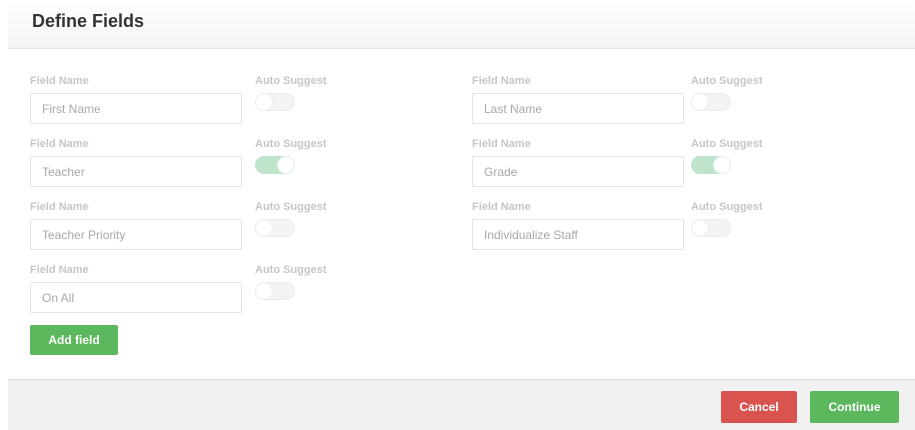 The image size is (915, 430). I want to click on add-field-button: Add field, so click(74, 340).